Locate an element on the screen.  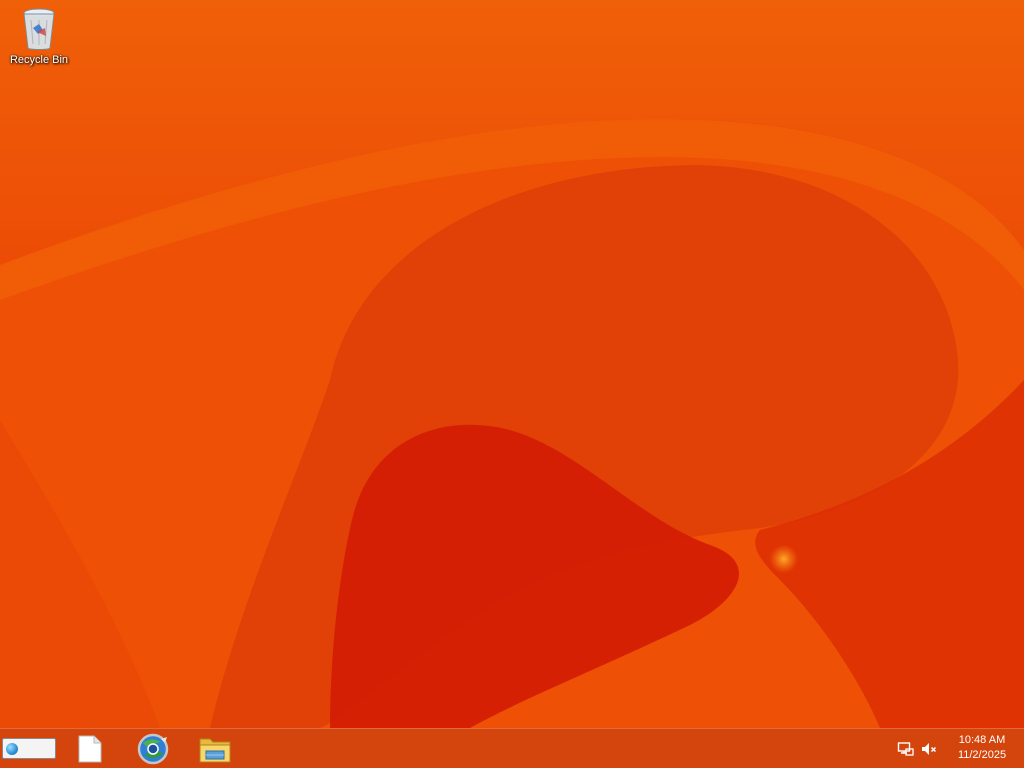
network-icon is located at coordinates (906, 749).